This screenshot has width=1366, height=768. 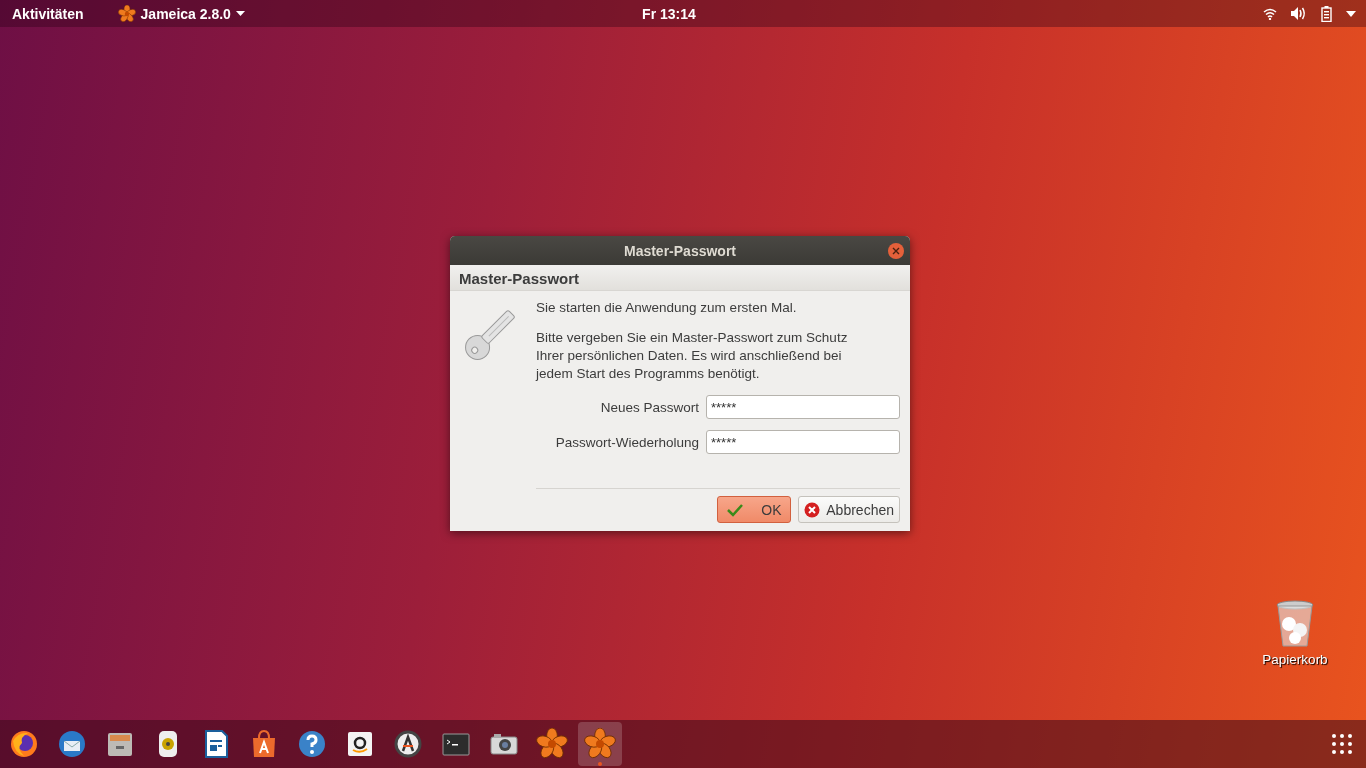 I want to click on close-icon, so click(x=896, y=251).